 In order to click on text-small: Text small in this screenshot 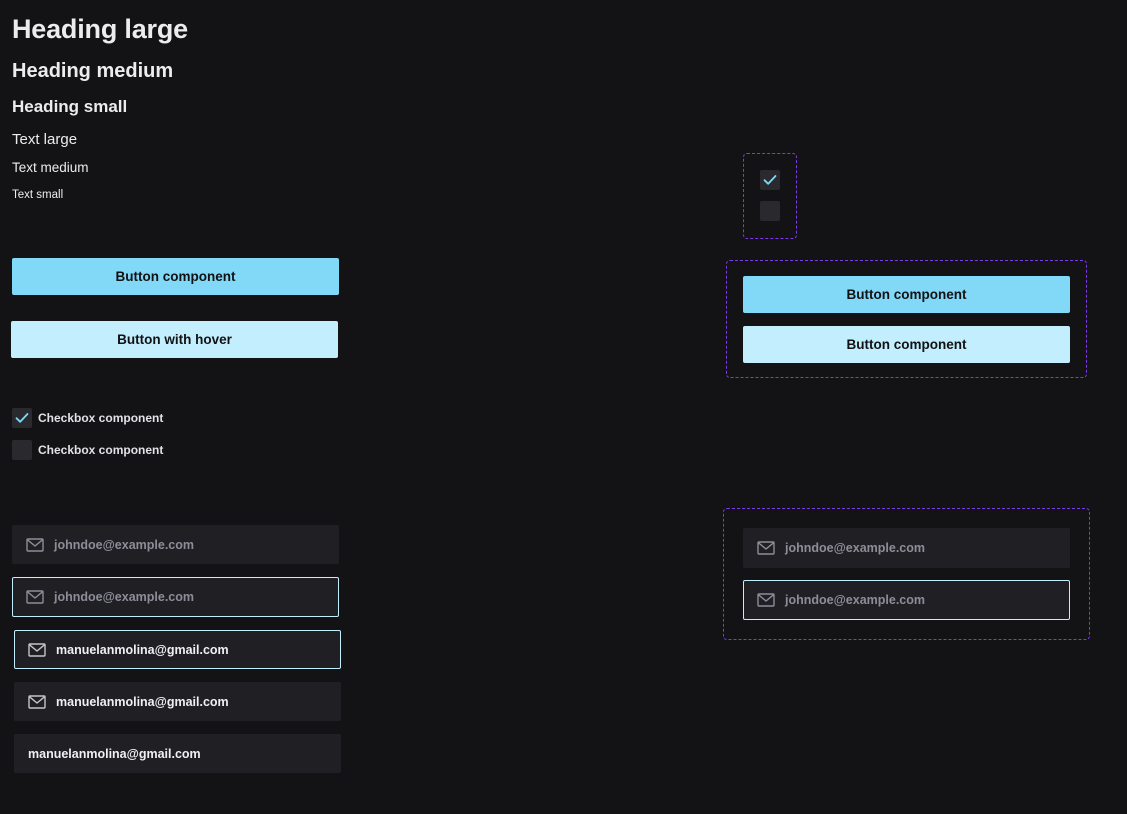, I will do `click(38, 195)`.